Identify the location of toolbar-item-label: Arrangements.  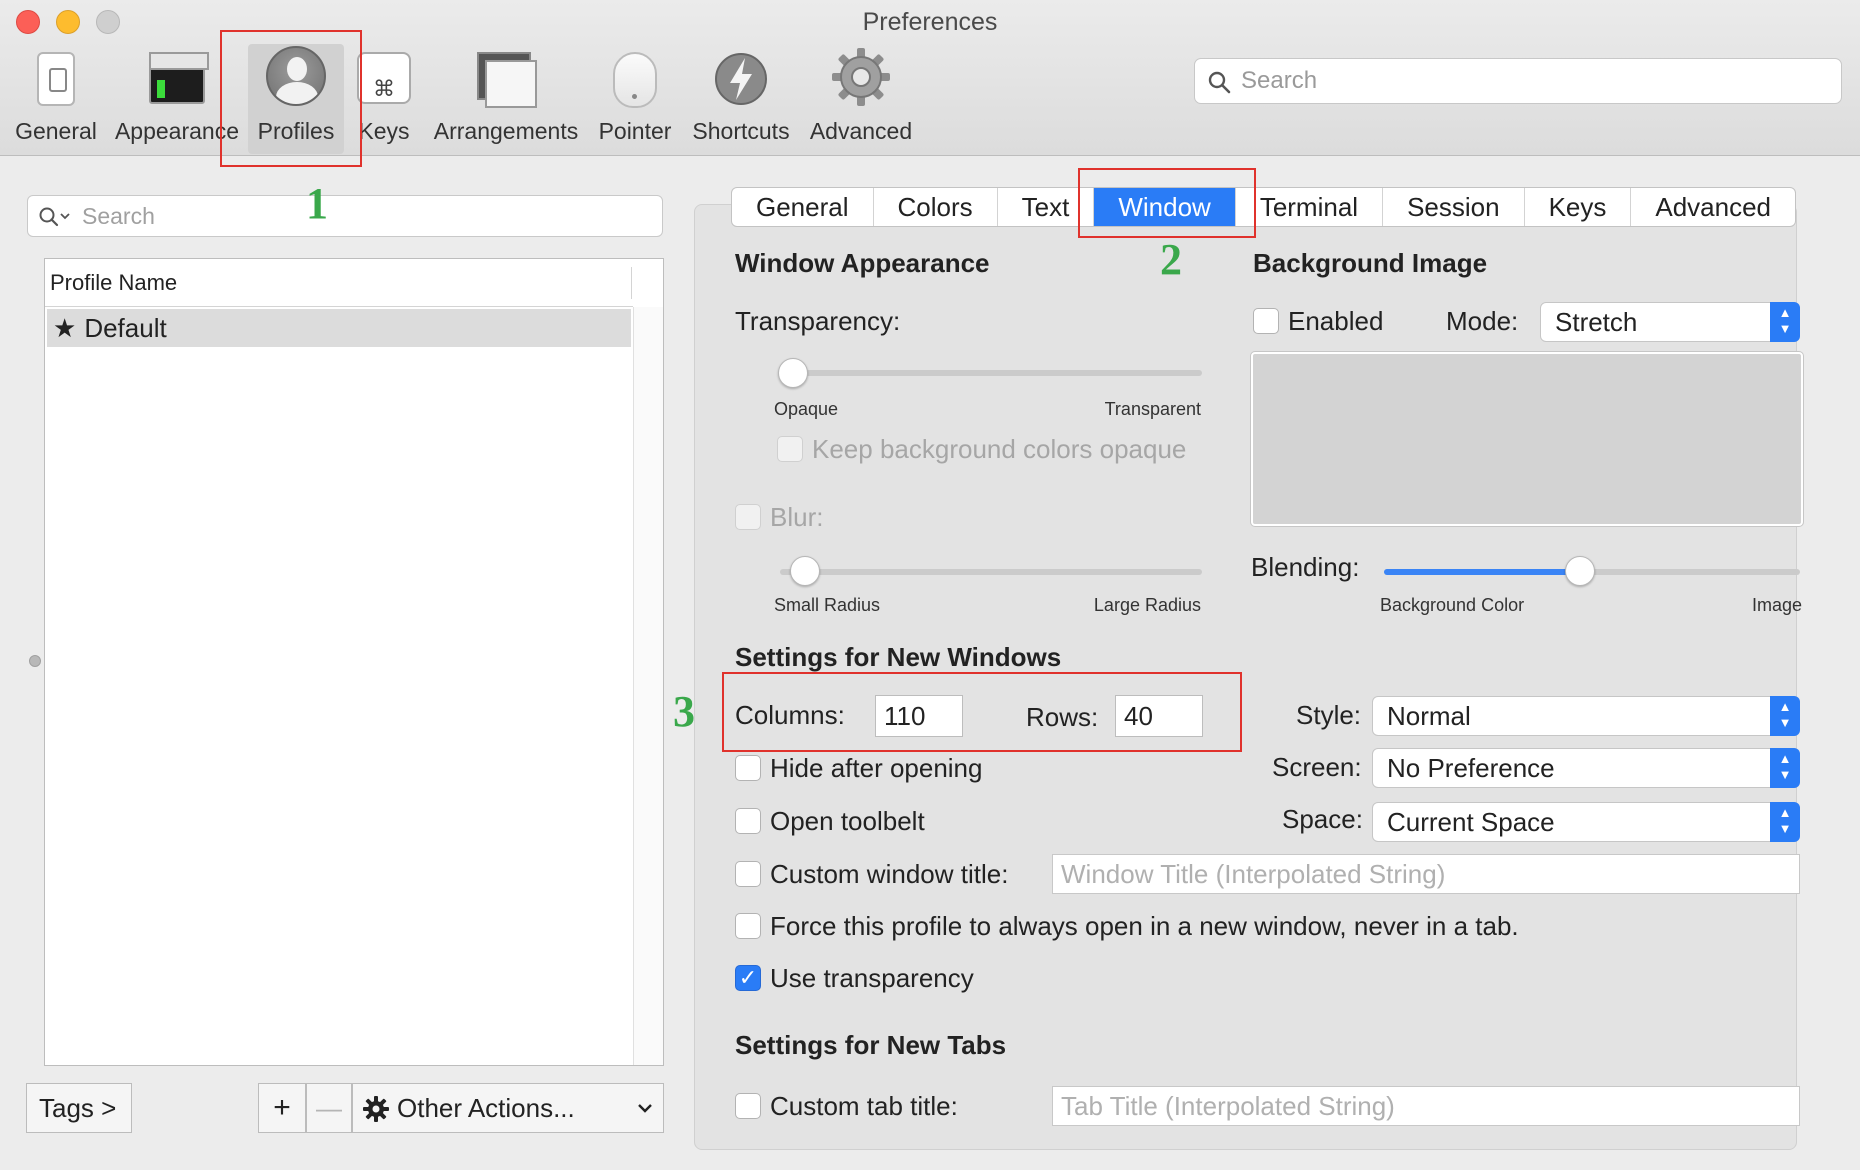
(506, 131).